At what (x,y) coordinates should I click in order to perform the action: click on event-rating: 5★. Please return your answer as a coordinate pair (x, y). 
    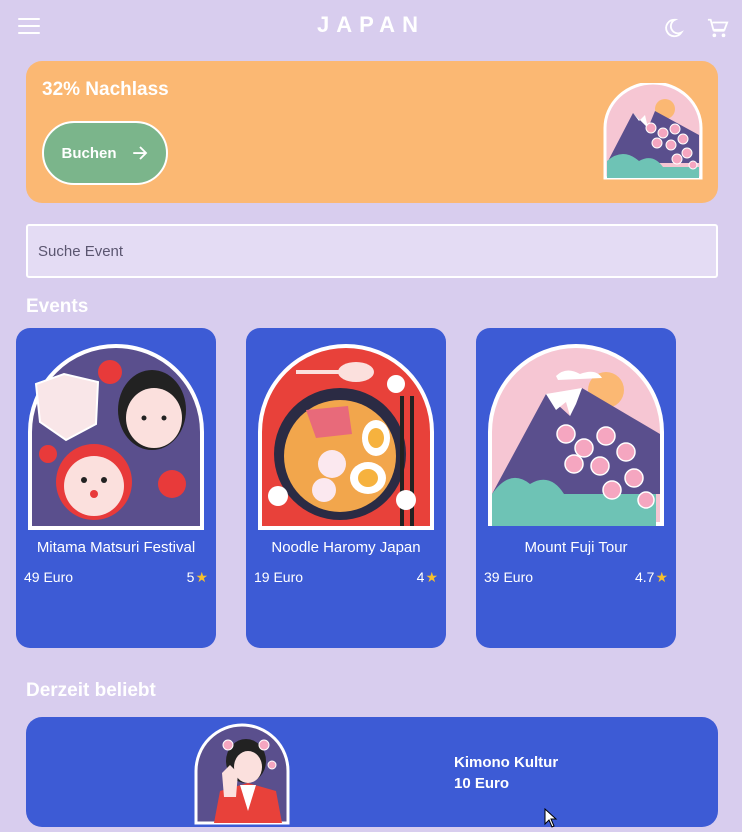
    Looking at the image, I should click on (197, 577).